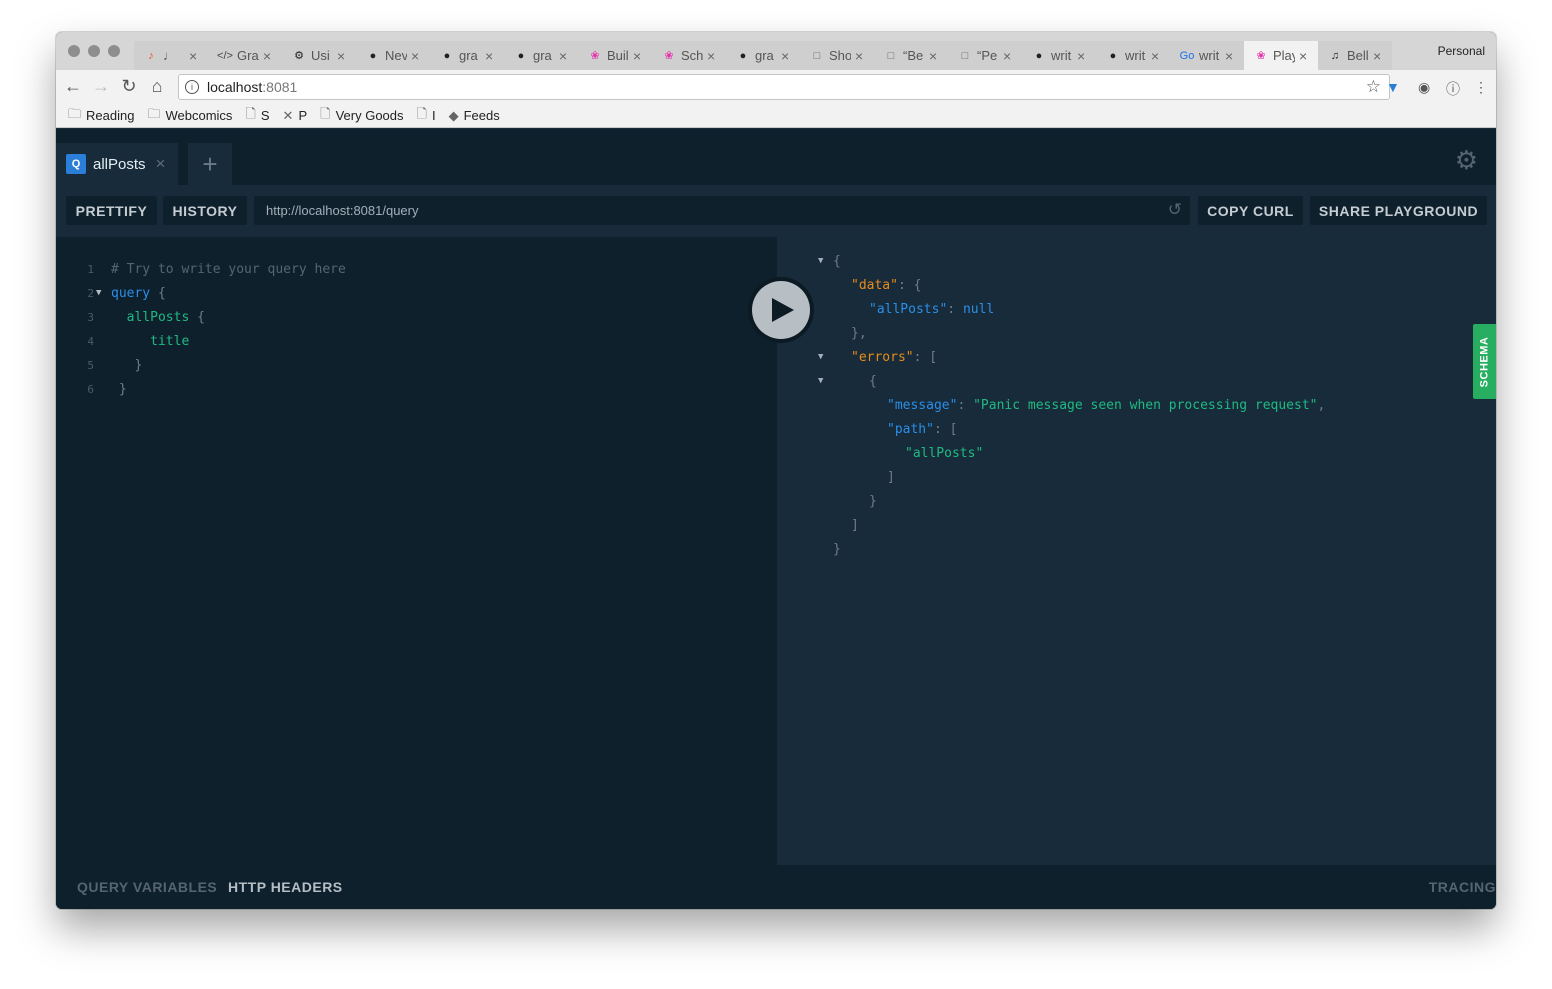 The width and height of the screenshot is (1552, 989). I want to click on browser-tab: □ Sho ×, so click(837, 55).